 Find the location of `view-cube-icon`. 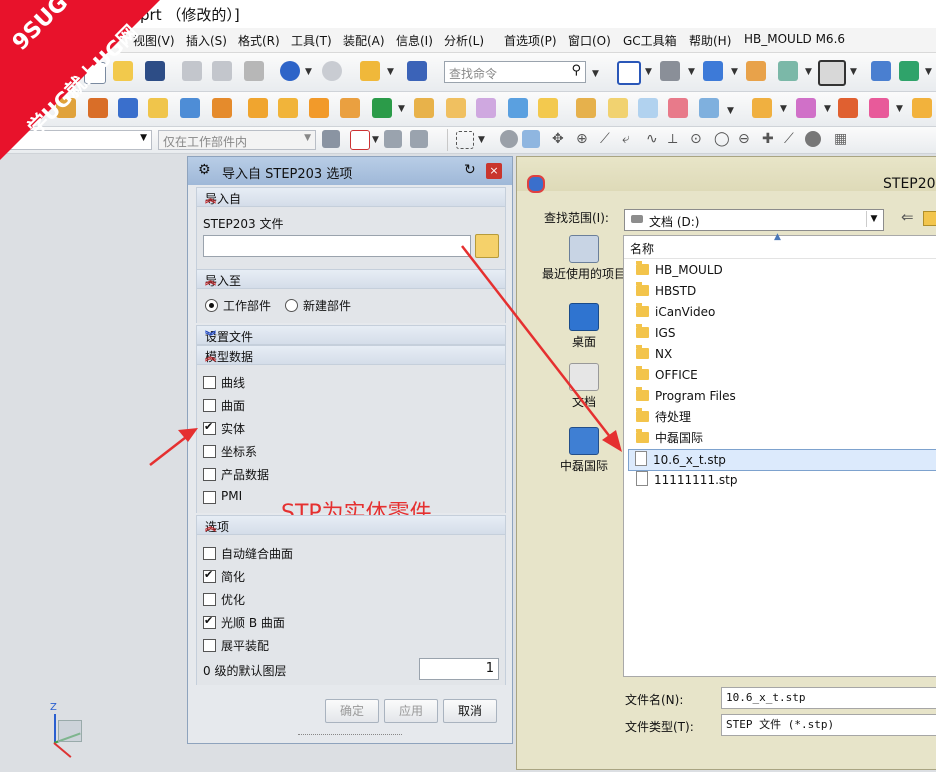

view-cube-icon is located at coordinates (70, 731).